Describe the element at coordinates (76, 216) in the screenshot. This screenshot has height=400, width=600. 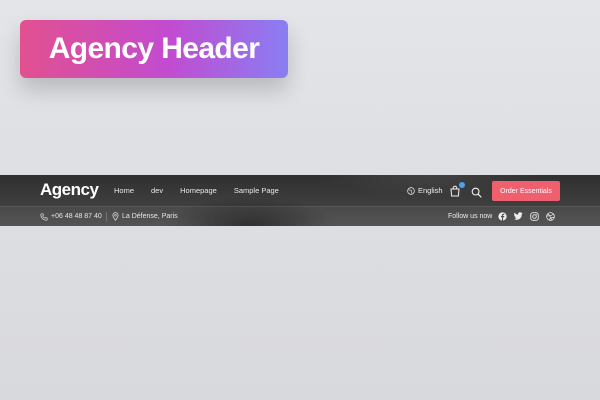
I see `phone-number: +06 48 48 87 40` at that location.